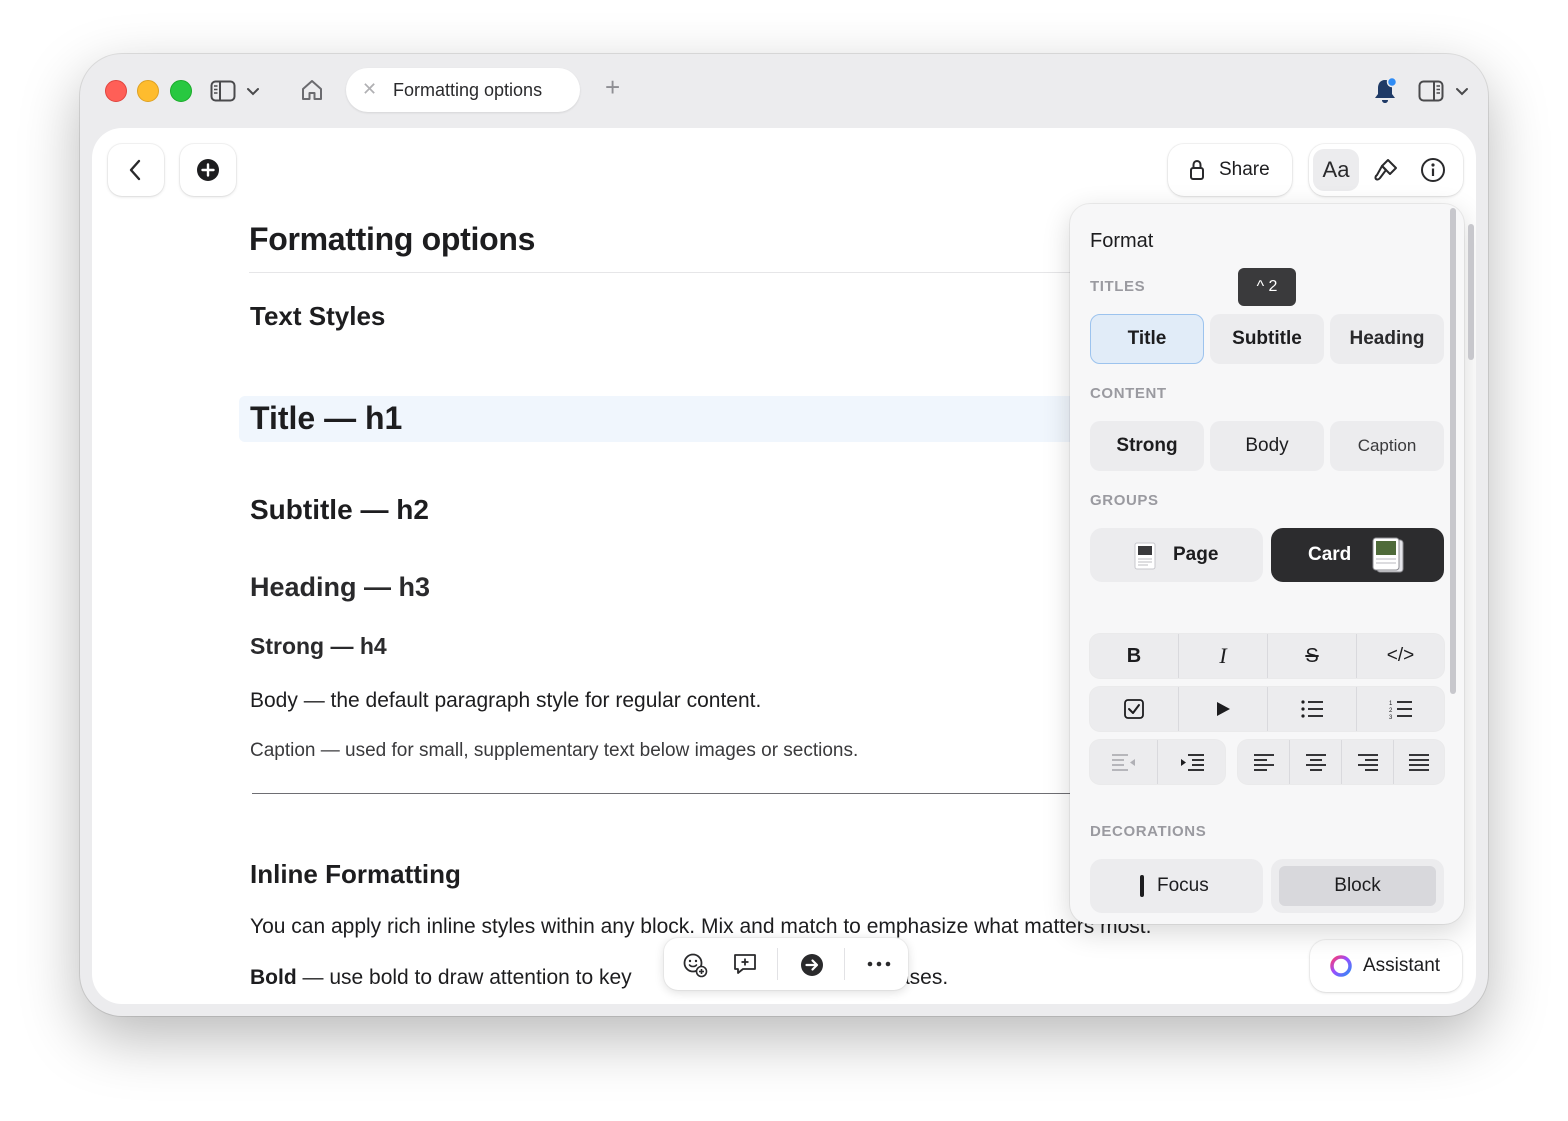 The height and width of the screenshot is (1121, 1568). Describe the element at coordinates (745, 964) in the screenshot. I see `add-comment-icon` at that location.